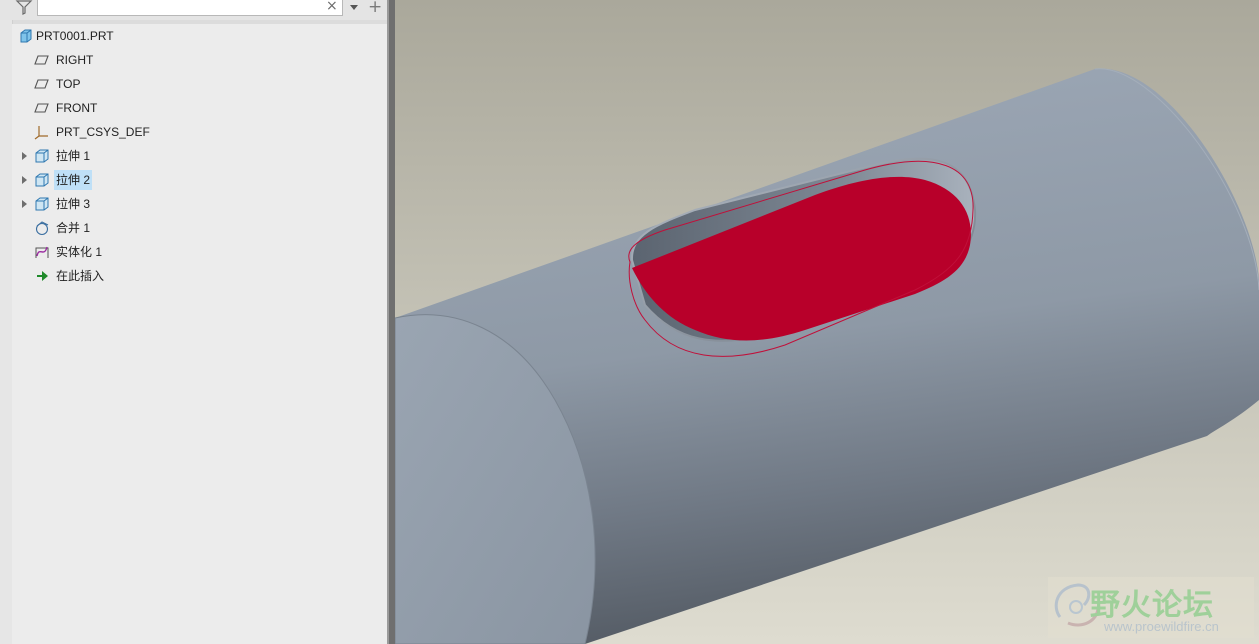  What do you see at coordinates (26, 36) in the screenshot?
I see `part-icon` at bounding box center [26, 36].